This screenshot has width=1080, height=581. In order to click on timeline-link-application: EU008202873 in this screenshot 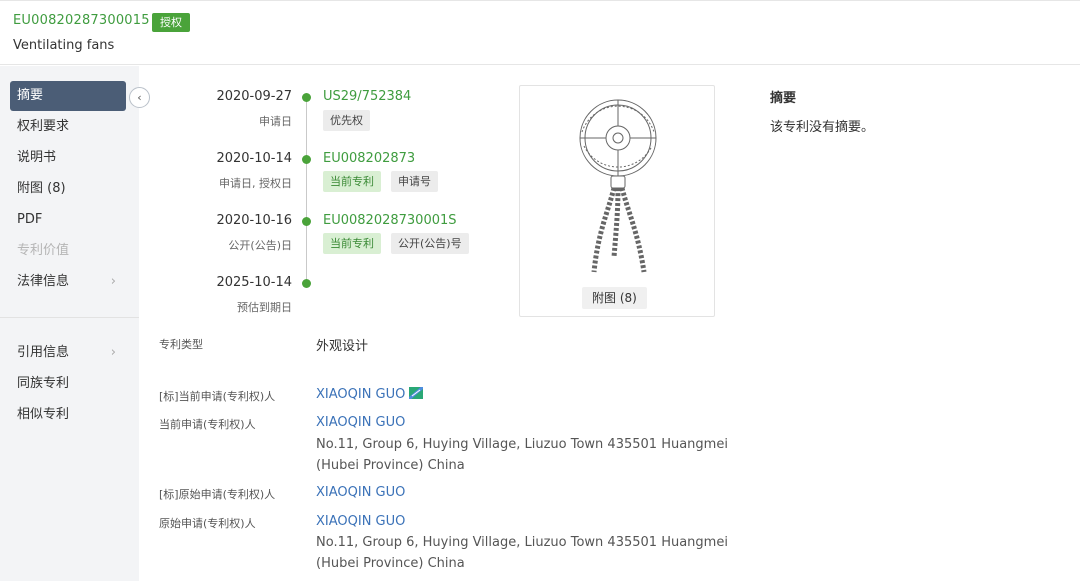, I will do `click(369, 158)`.